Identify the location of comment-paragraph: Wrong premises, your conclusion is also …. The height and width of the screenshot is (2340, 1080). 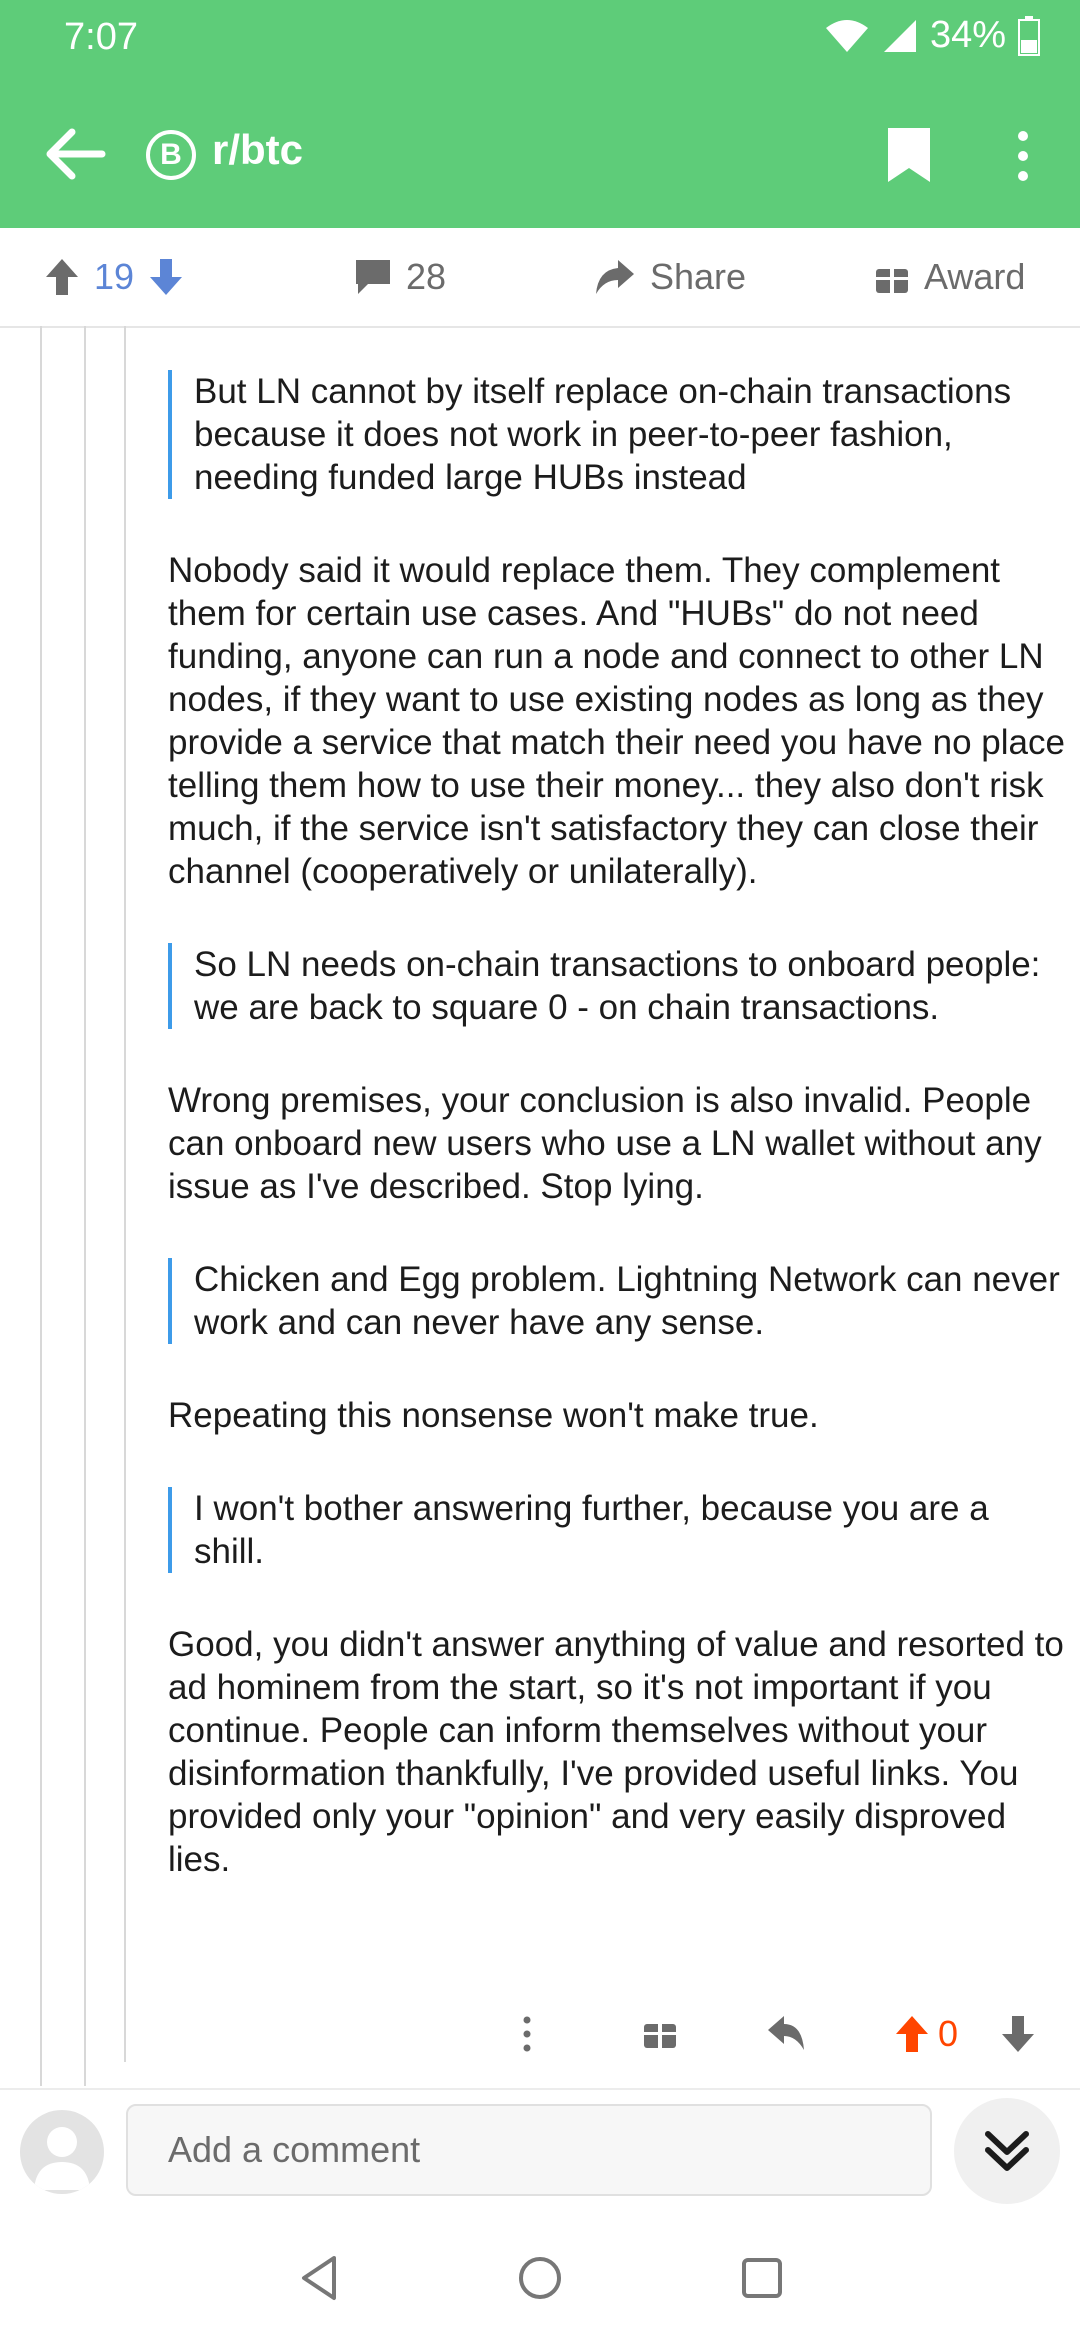
(605, 1143).